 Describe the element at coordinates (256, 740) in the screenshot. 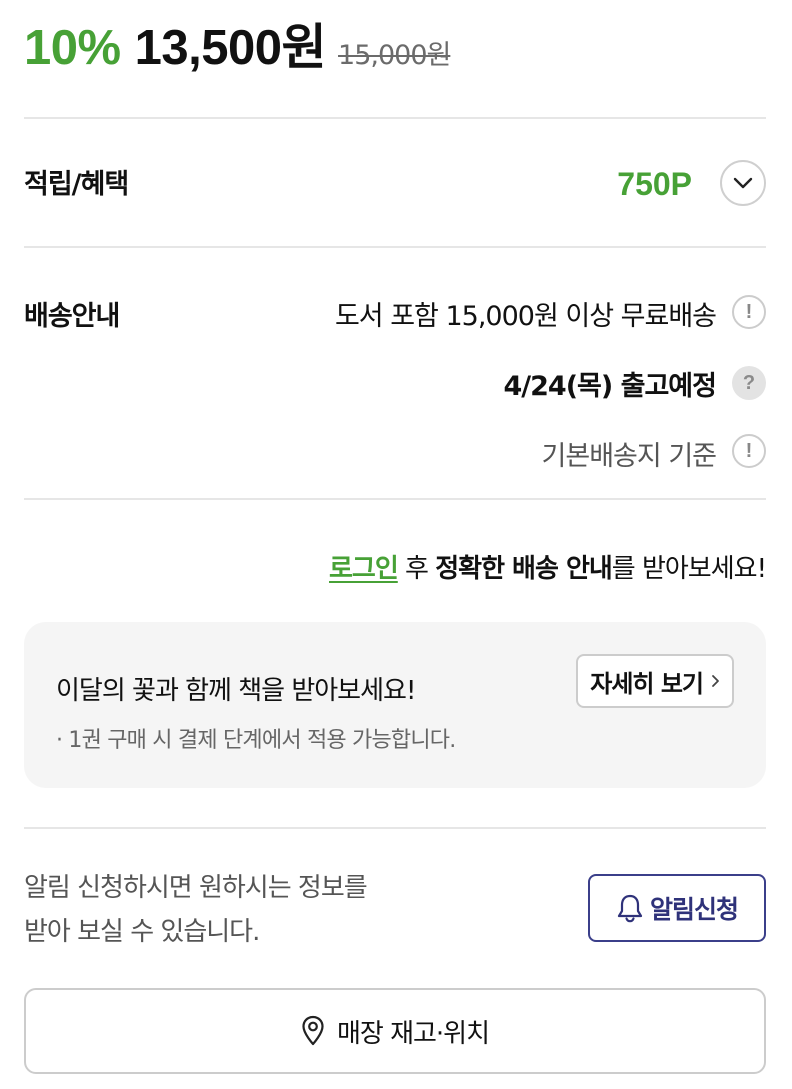

I see `promo-note: · 1권 구매 시 결제 단계에서 적용 가능합니다.` at that location.